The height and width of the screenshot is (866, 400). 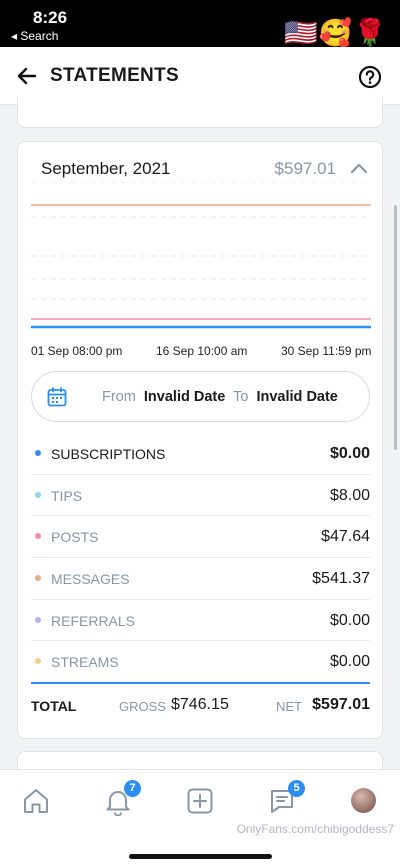 I want to click on home-indicator, so click(x=200, y=856).